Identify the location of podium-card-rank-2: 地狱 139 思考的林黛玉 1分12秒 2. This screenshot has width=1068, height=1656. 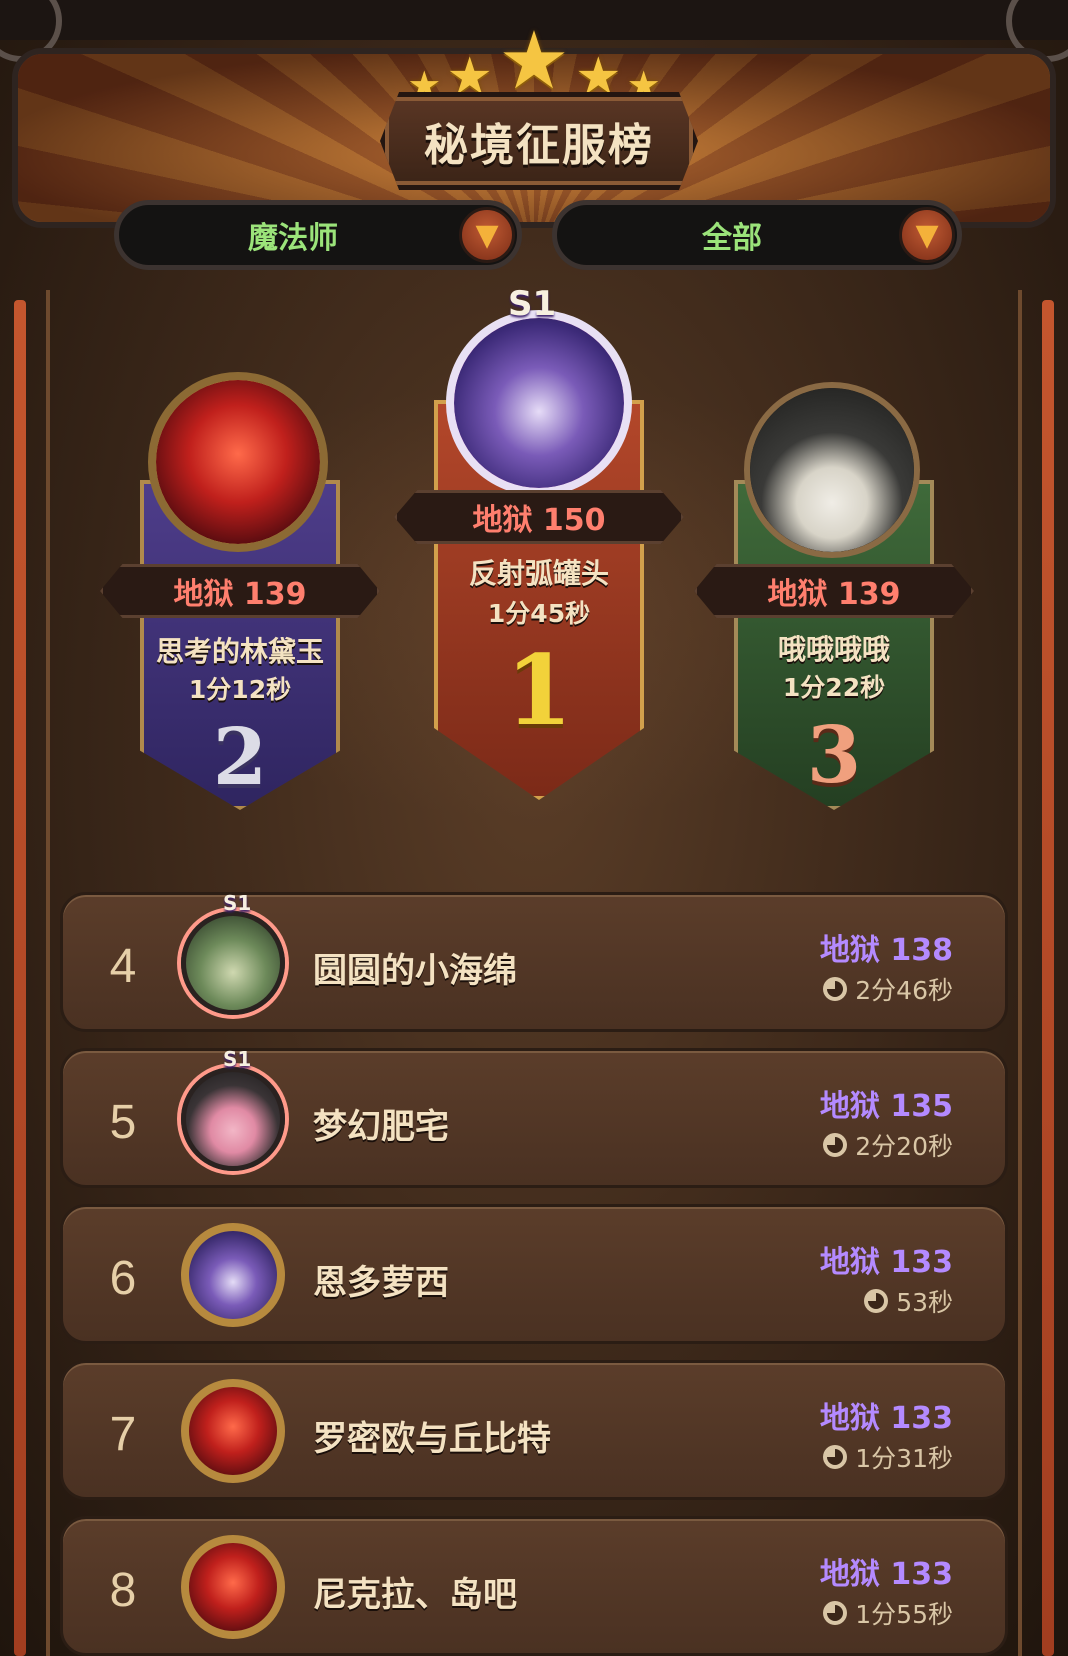
(240, 590).